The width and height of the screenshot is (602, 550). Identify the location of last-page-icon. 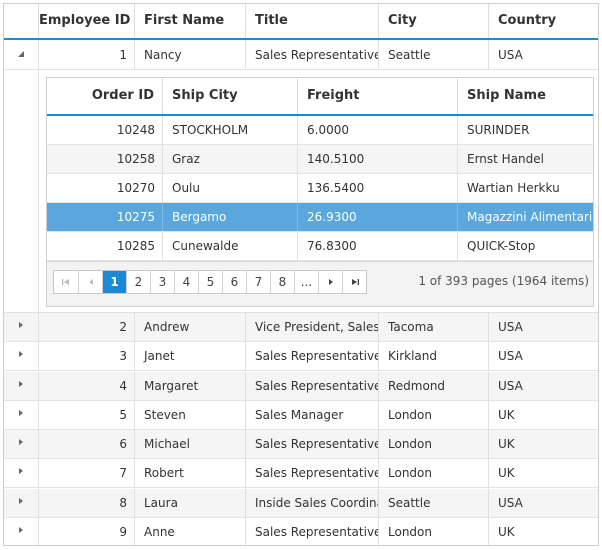
(354, 282).